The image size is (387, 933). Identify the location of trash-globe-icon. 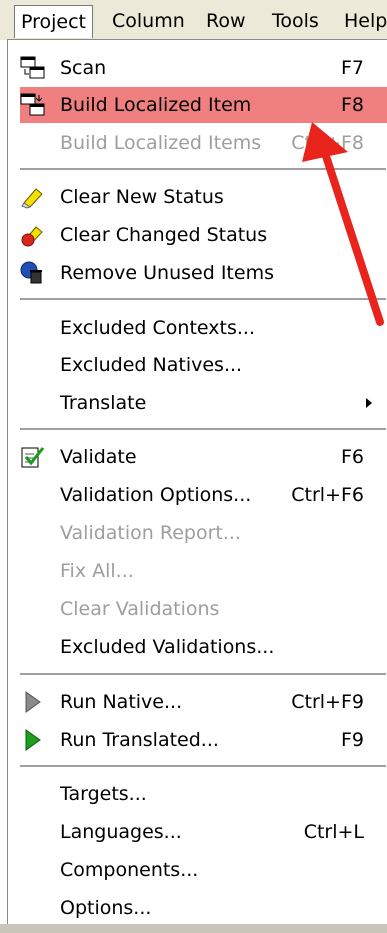
(33, 273).